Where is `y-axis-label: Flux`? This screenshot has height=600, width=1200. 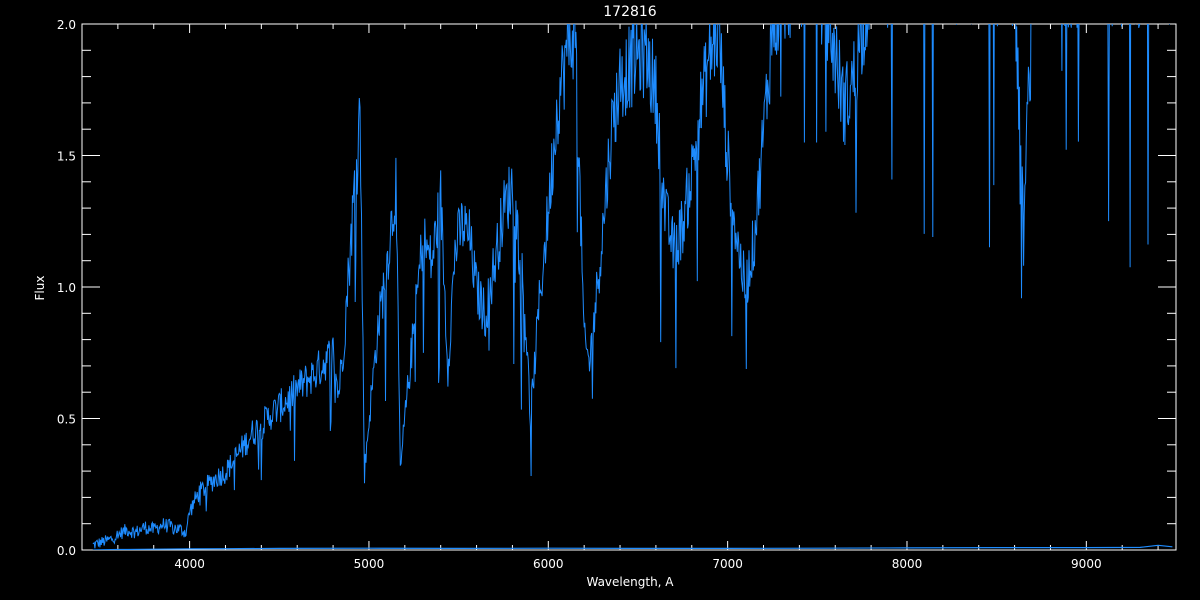
y-axis-label: Flux is located at coordinates (40, 288).